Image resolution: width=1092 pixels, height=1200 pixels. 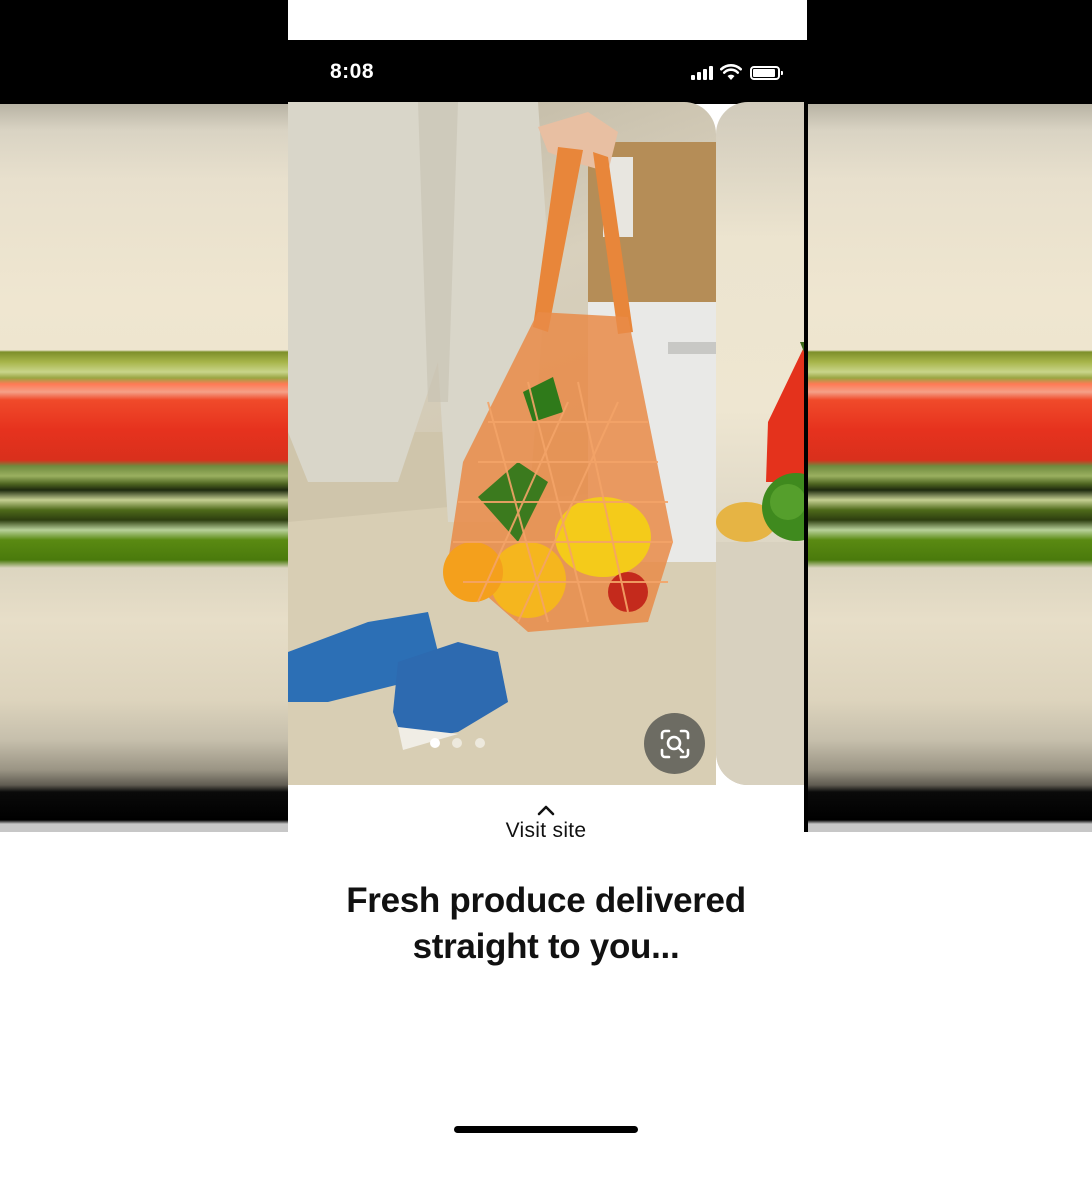 I want to click on next-pin-preview, so click(x=762, y=443).